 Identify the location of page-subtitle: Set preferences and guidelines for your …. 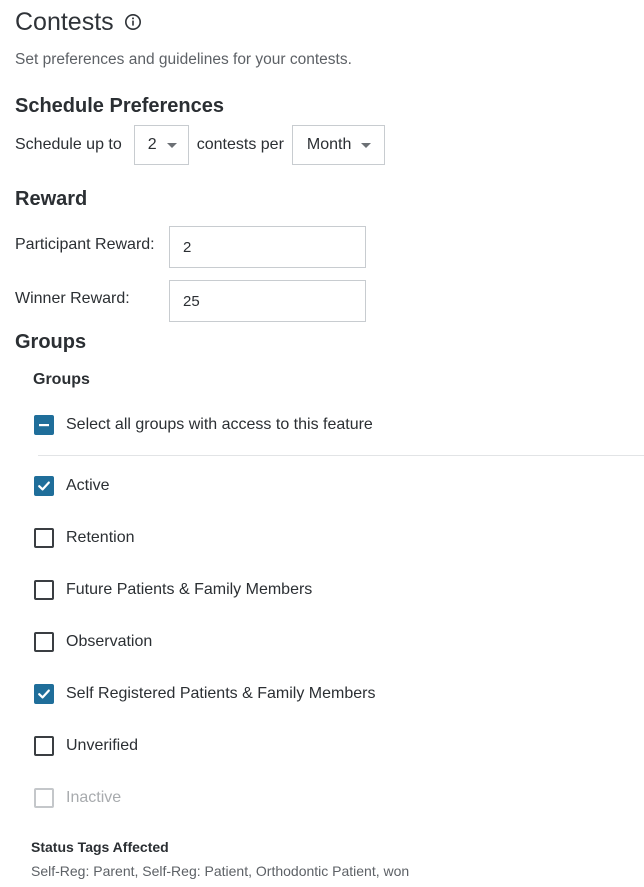
(183, 59).